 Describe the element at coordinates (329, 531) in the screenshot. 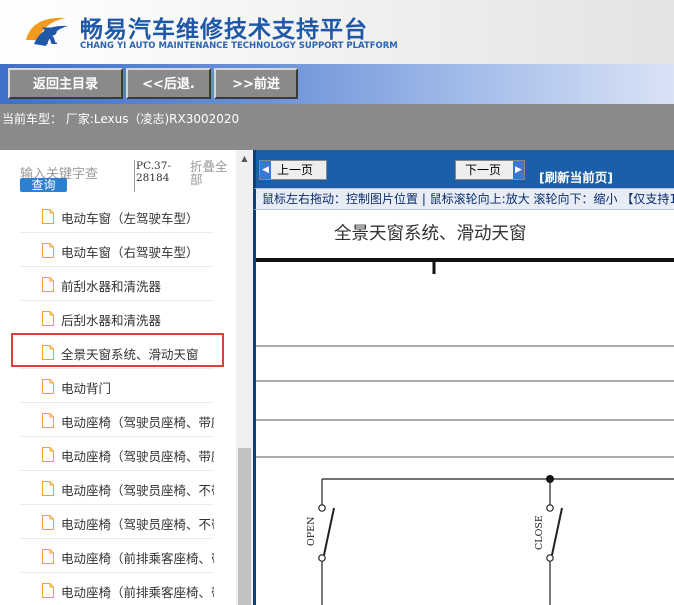

I see `switch-open-lever` at that location.